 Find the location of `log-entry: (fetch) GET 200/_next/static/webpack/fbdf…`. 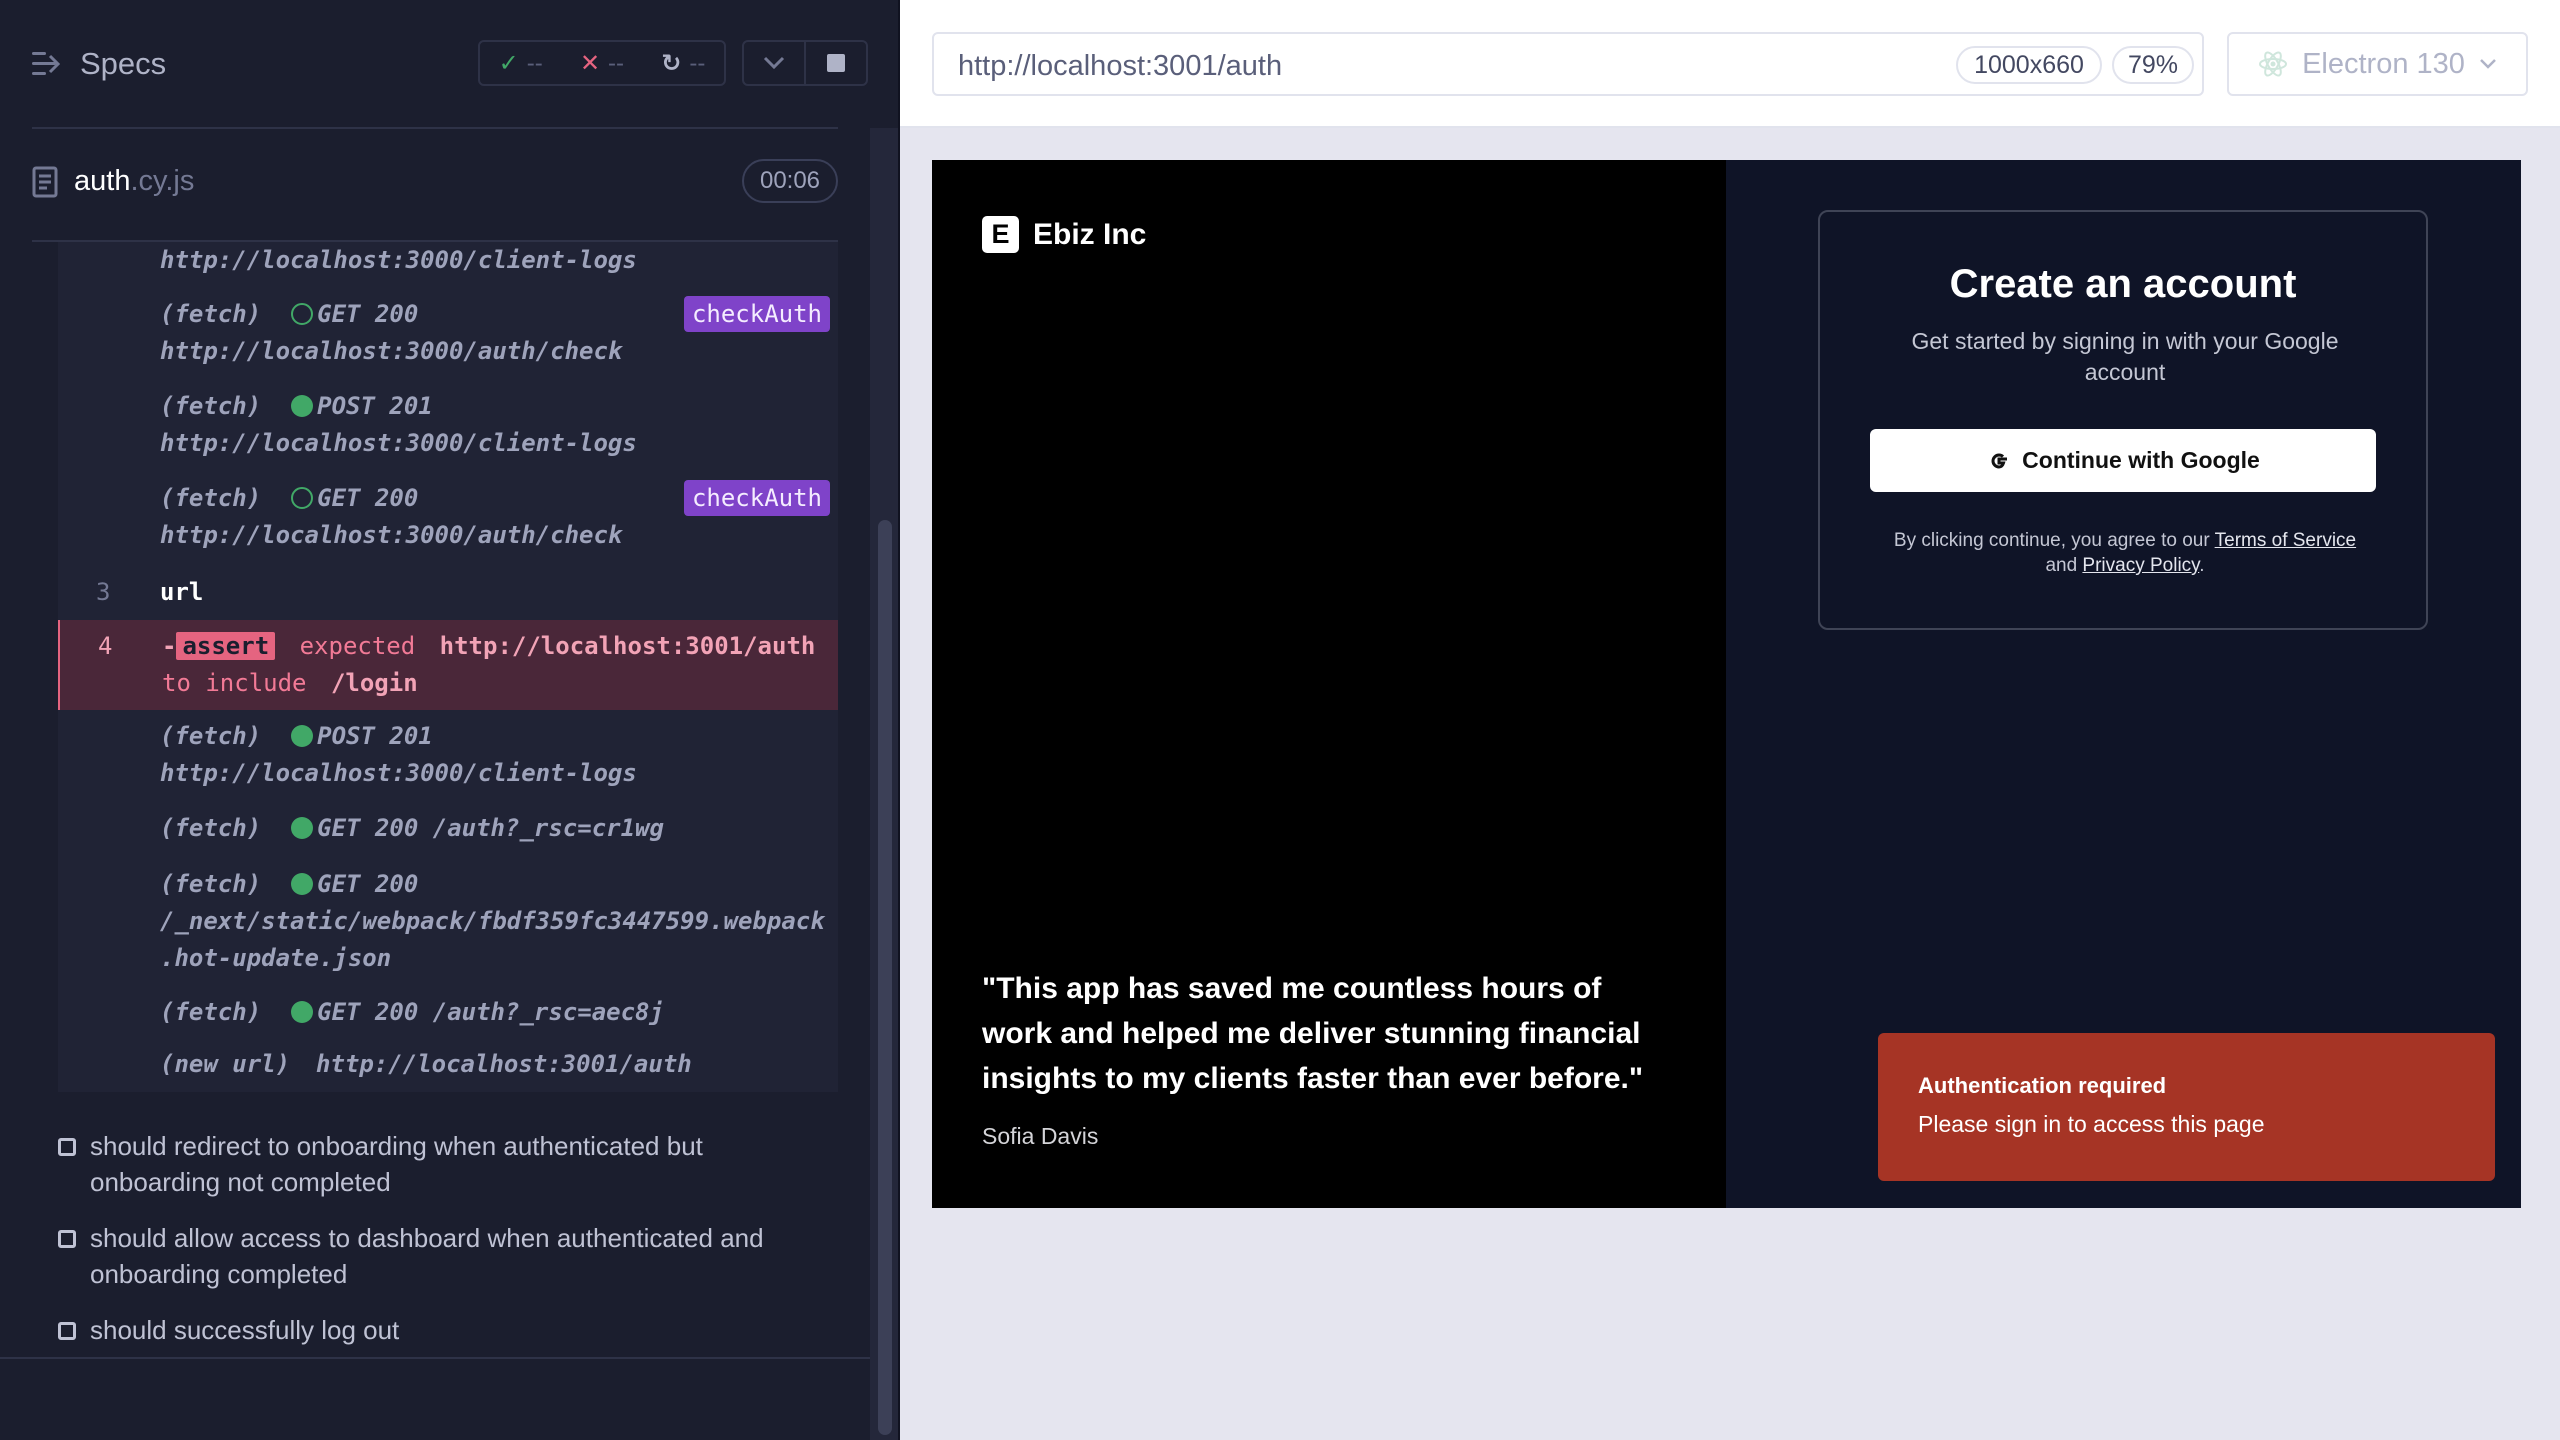

log-entry: (fetch) GET 200/_next/static/webpack/fbdf… is located at coordinates (448, 922).